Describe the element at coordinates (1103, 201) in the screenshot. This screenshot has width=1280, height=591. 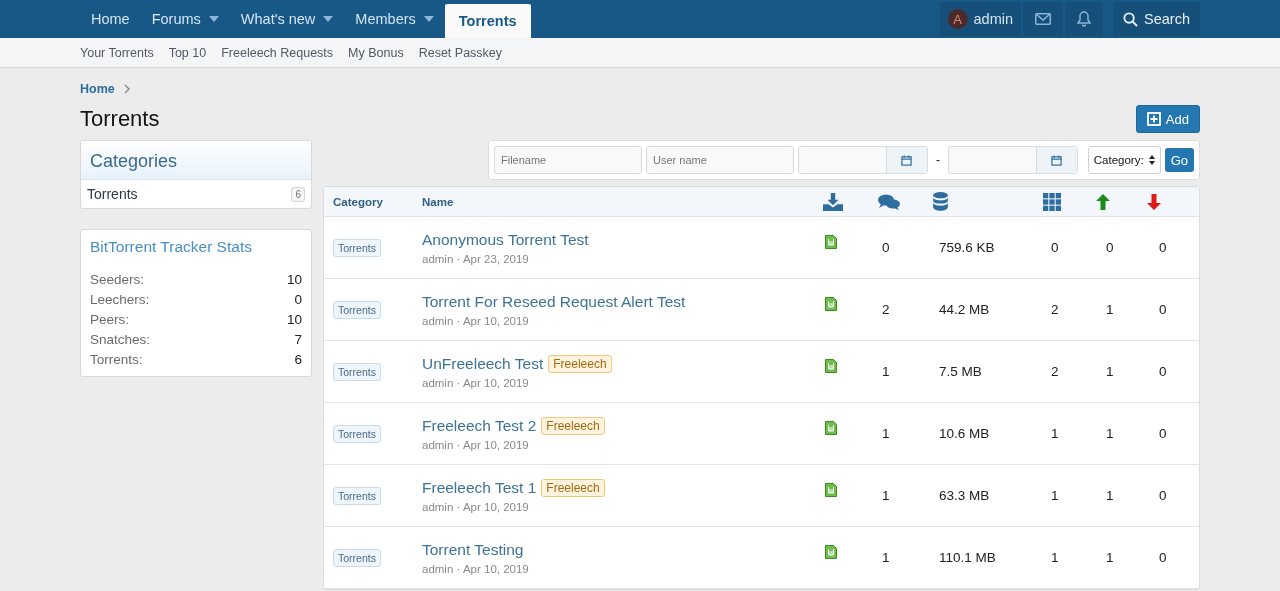
I see `arrow-up-icon` at that location.